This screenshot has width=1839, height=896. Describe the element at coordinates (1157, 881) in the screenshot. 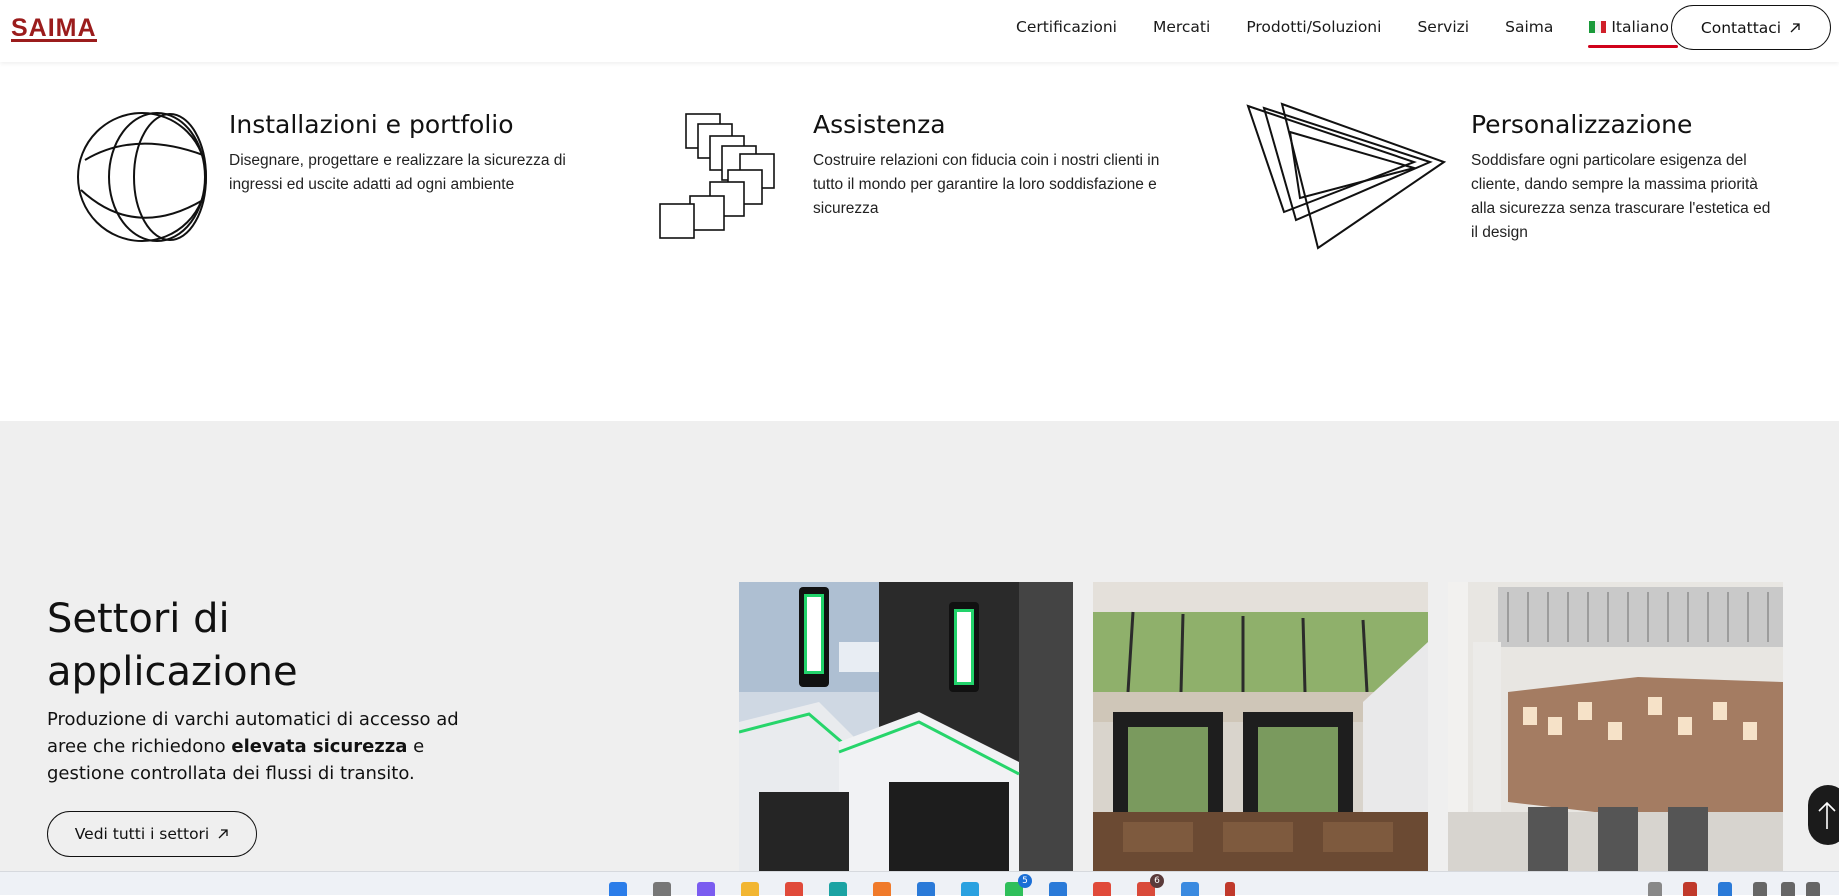

I see `notification-badge: 6` at that location.